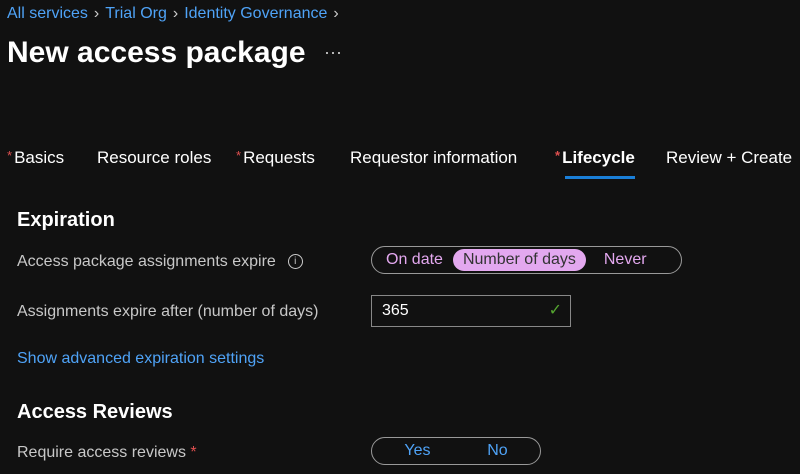 Image resolution: width=800 pixels, height=474 pixels. What do you see at coordinates (107, 452) in the screenshot?
I see `require-reviews-label: Require access reviews *` at bounding box center [107, 452].